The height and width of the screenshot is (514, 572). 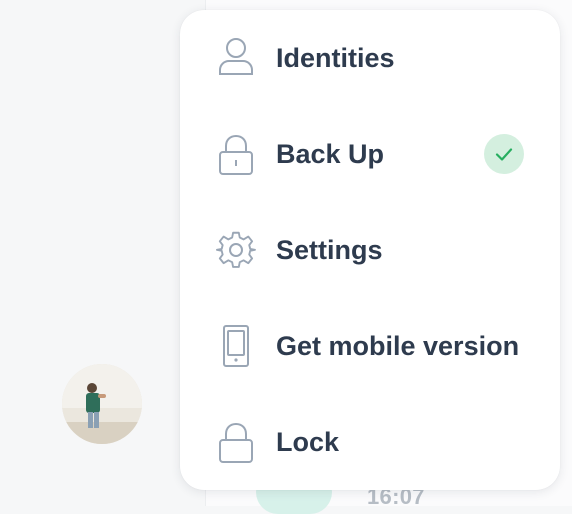 I want to click on menu-item-lock: Lock, so click(x=370, y=442).